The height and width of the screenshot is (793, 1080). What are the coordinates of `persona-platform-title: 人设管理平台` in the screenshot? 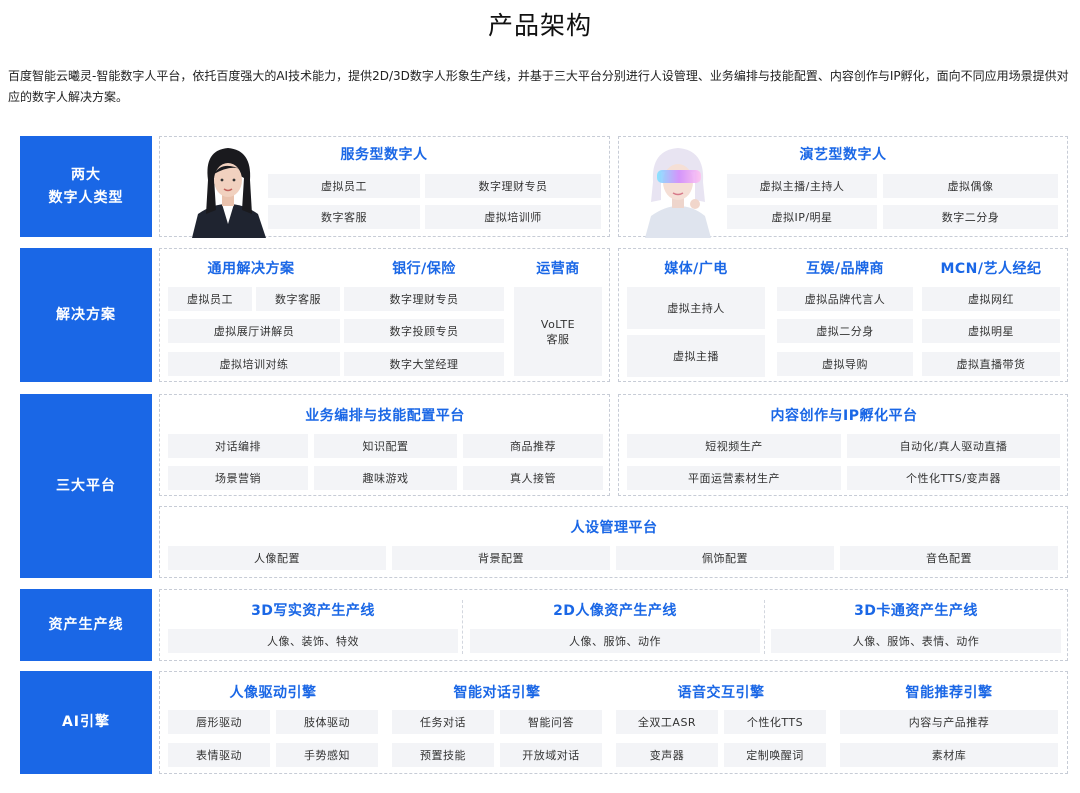 It's located at (614, 528).